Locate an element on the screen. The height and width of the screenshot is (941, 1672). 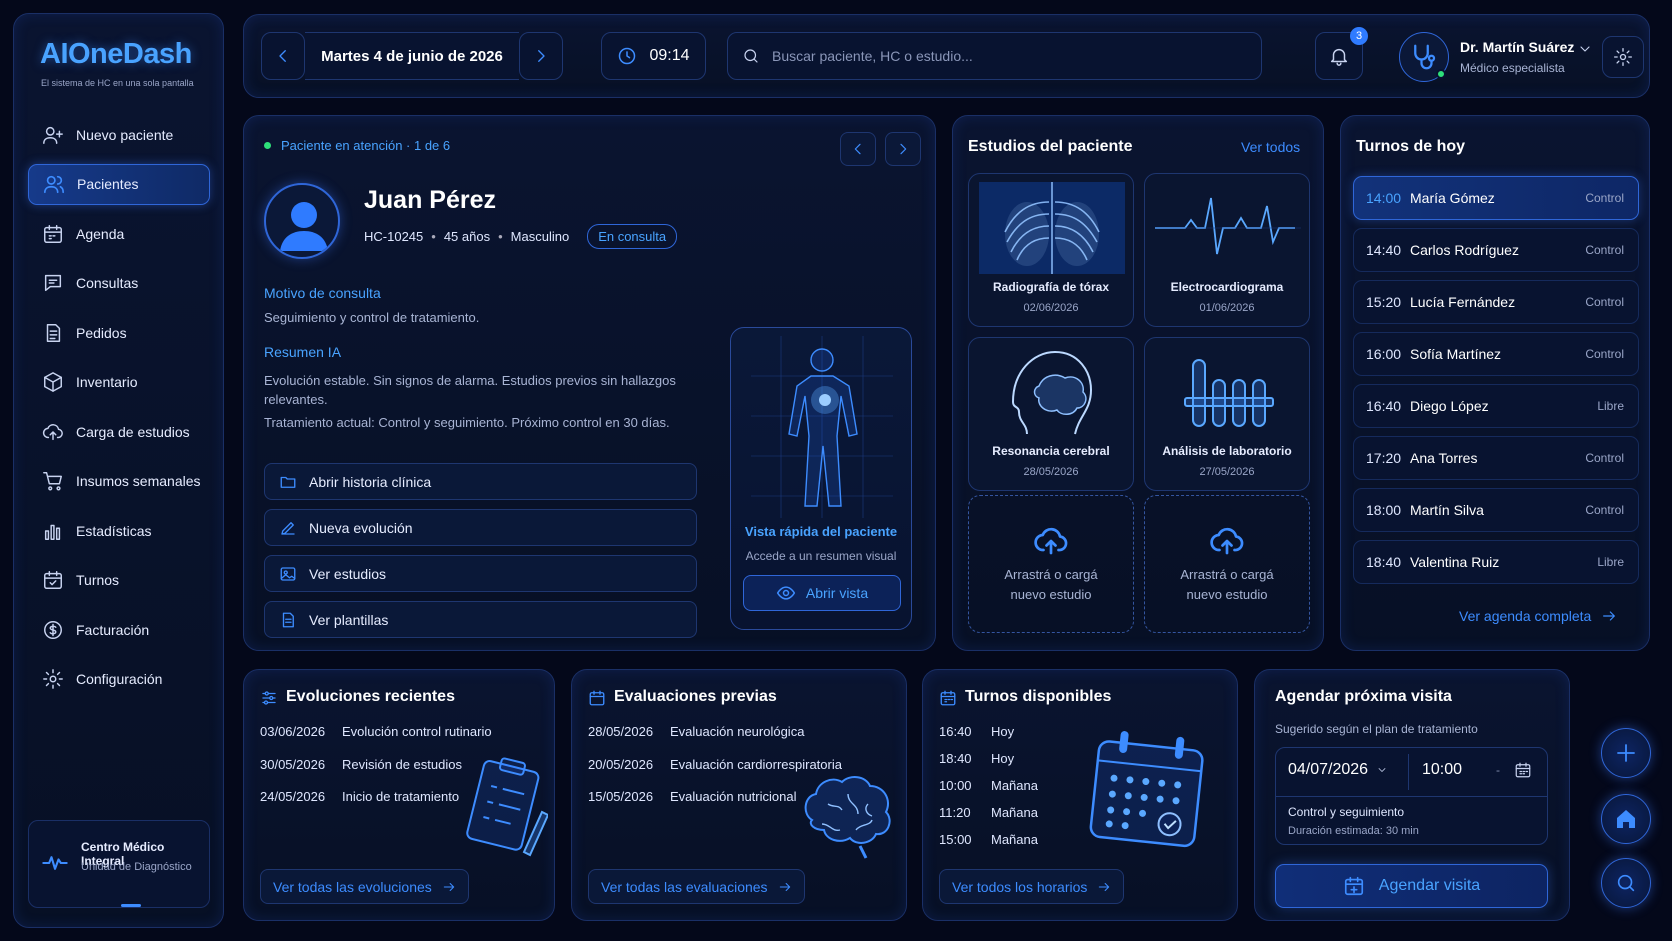
view-full-agenda-link: Ver agenda completa is located at coordinates (1538, 616).